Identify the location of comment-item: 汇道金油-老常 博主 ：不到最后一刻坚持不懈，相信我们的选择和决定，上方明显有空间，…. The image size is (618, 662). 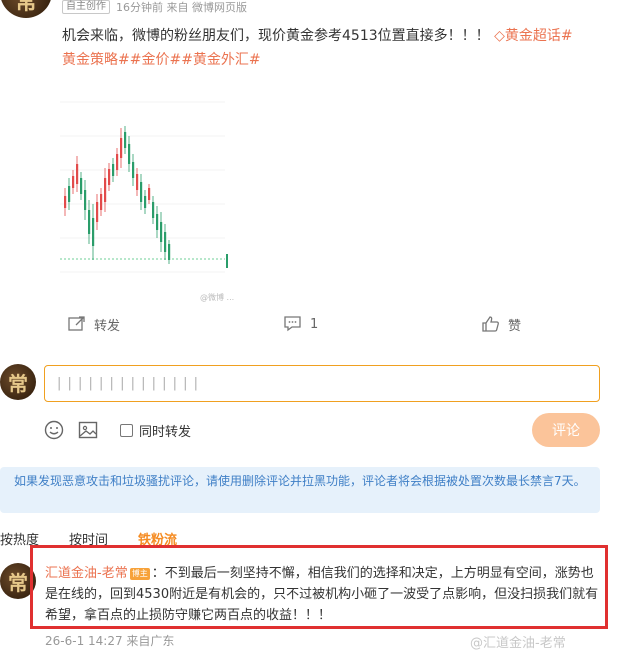
(324, 594).